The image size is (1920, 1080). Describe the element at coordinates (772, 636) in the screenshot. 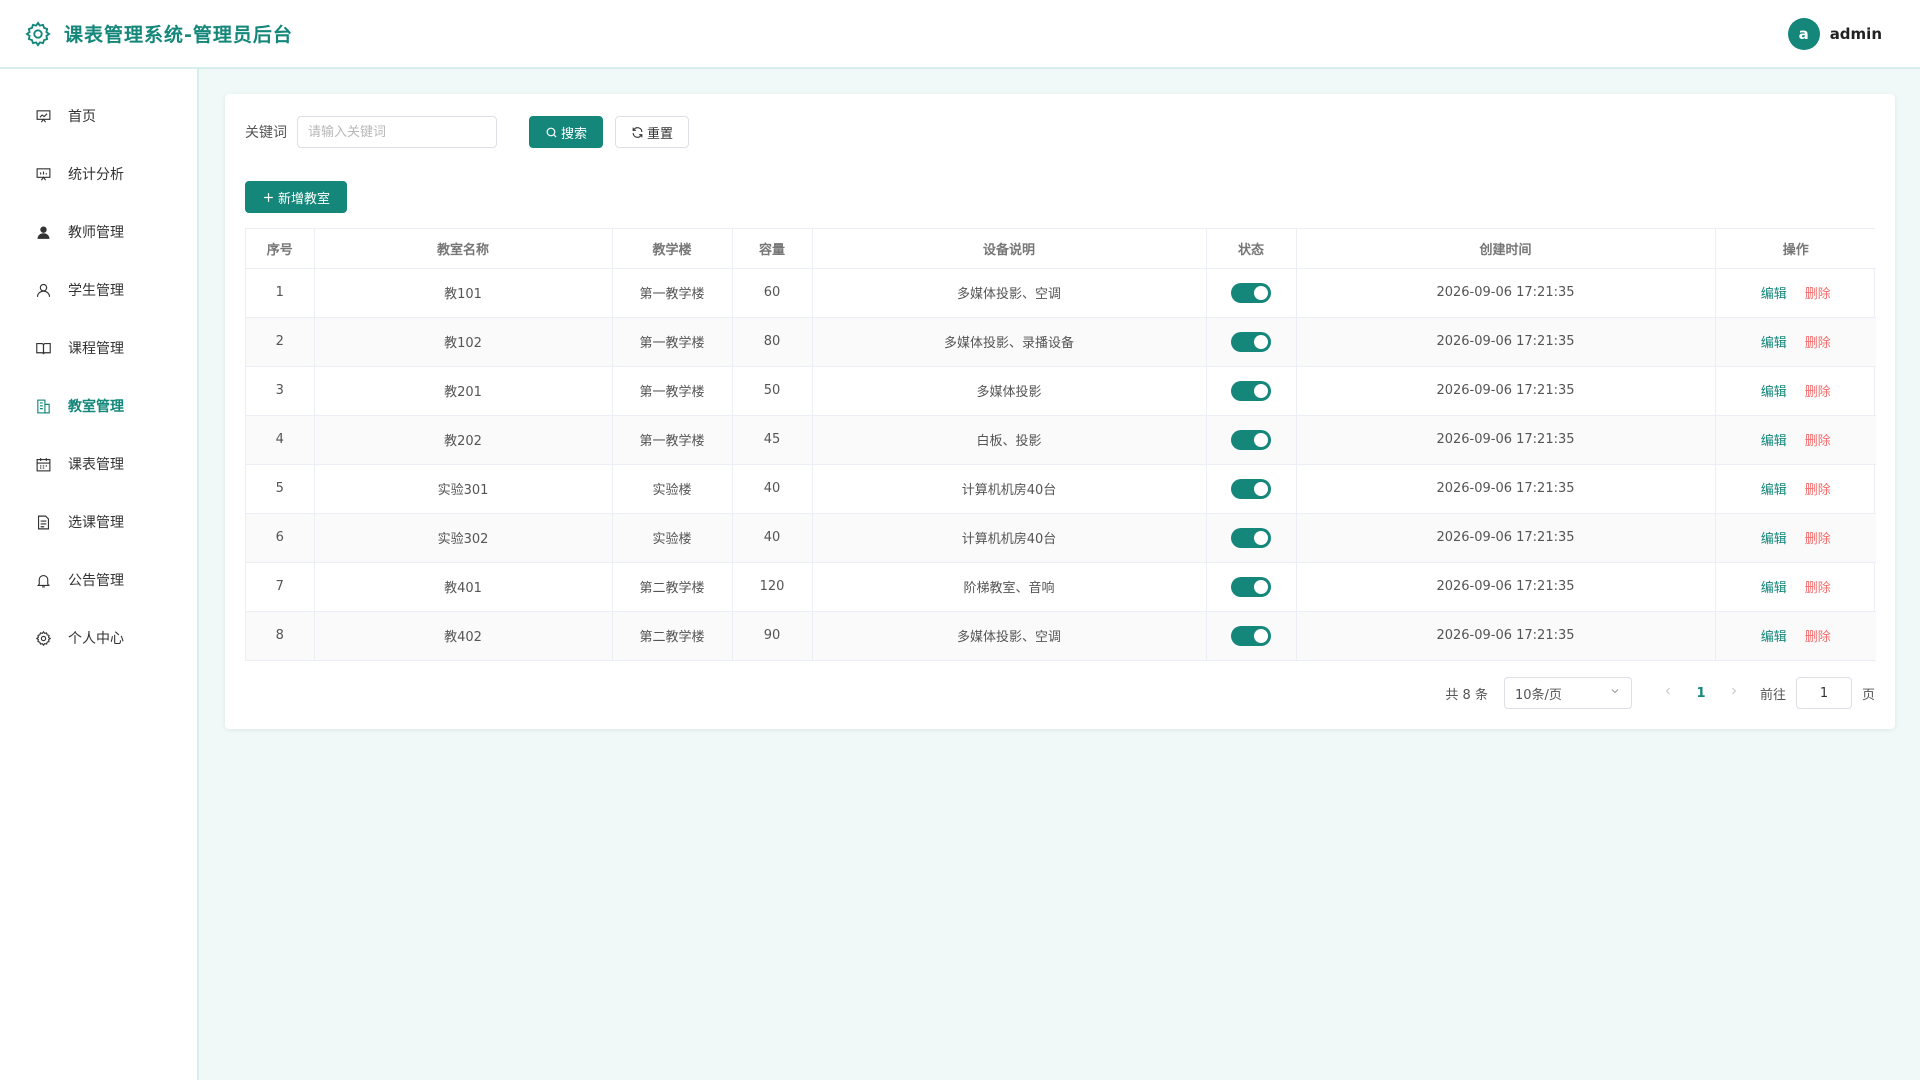

I see `cell-capacity: 90` at that location.